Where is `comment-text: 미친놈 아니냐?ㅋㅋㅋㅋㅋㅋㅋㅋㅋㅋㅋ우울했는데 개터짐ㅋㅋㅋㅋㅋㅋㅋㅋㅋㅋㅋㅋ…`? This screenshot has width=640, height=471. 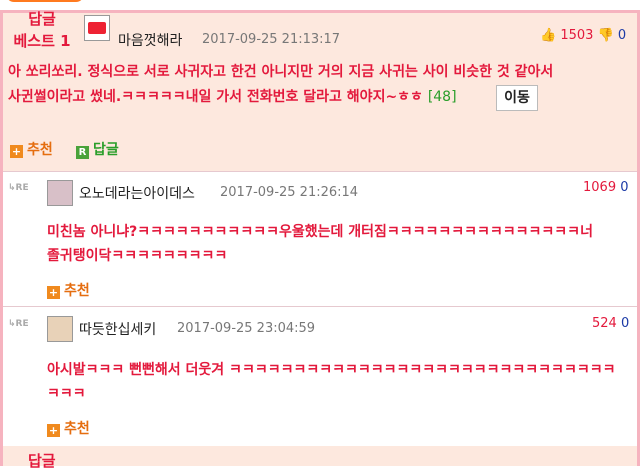 comment-text: 미친놈 아니냐?ㅋㅋㅋㅋㅋㅋㅋㅋㅋㅋㅋ우울했는데 개터짐ㅋㅋㅋㅋㅋㅋㅋㅋㅋㅋㅋㅋ… is located at coordinates (320, 244).